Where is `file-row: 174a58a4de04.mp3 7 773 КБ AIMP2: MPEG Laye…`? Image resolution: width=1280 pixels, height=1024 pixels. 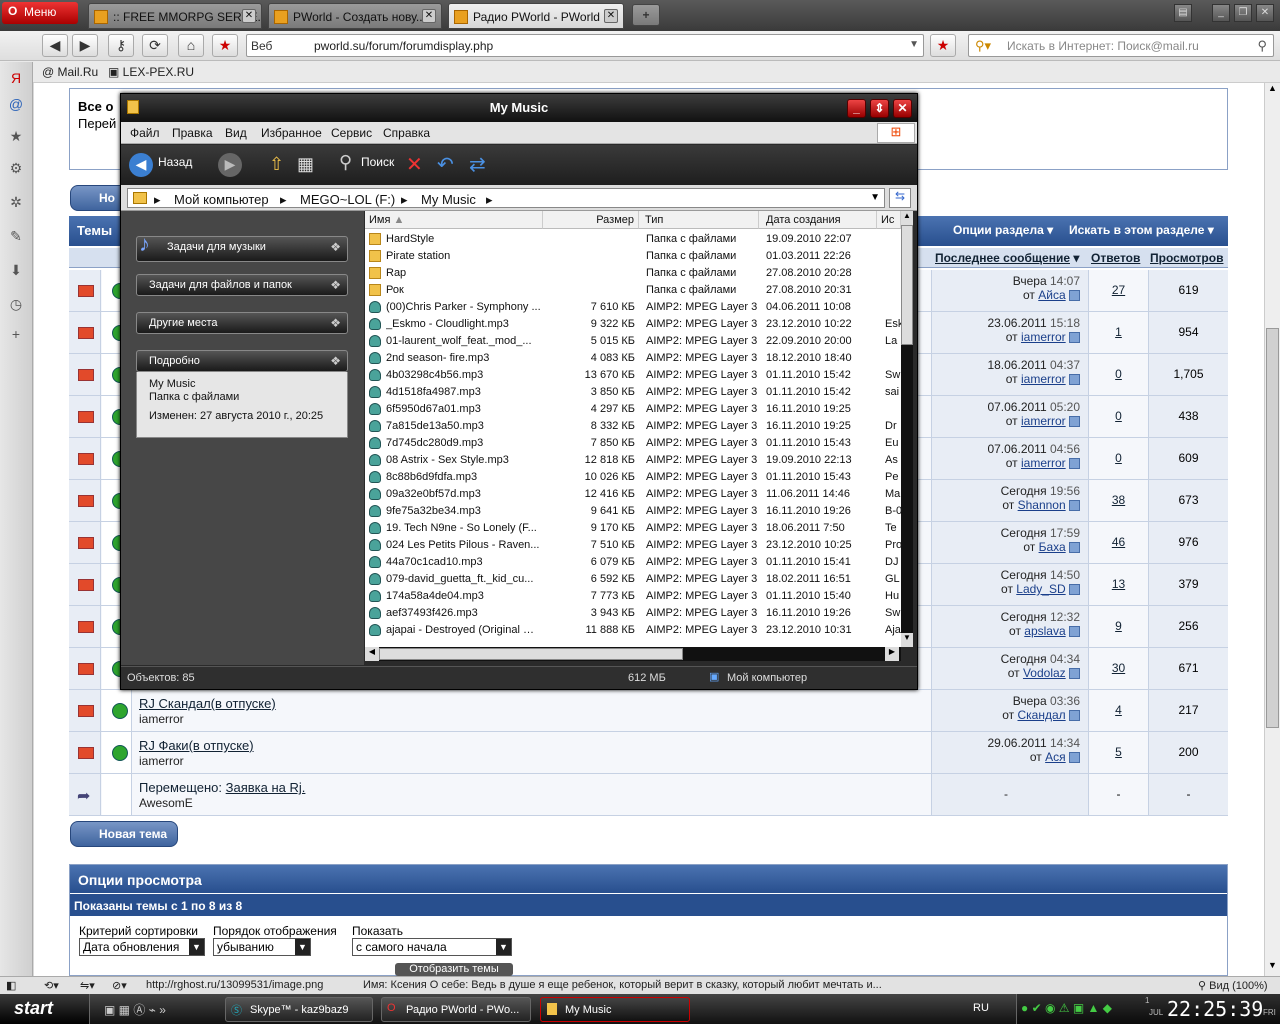 file-row: 174a58a4de04.mp3 7 773 КБ AIMP2: MPEG Laye… is located at coordinates (633, 596).